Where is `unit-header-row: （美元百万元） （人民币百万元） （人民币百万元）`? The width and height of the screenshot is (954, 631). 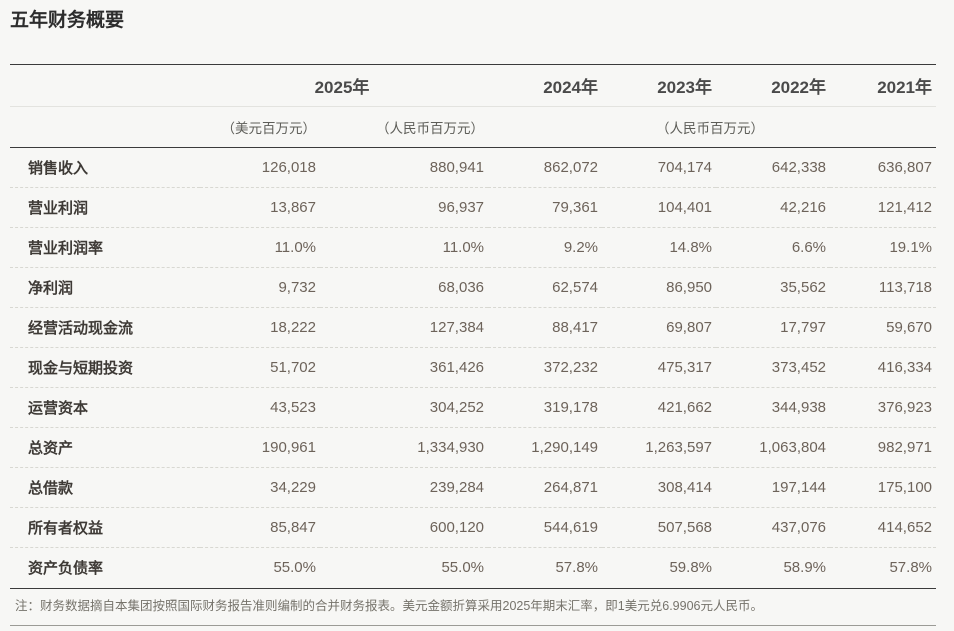
unit-header-row: （美元百万元） （人民币百万元） （人民币百万元） is located at coordinates (473, 127).